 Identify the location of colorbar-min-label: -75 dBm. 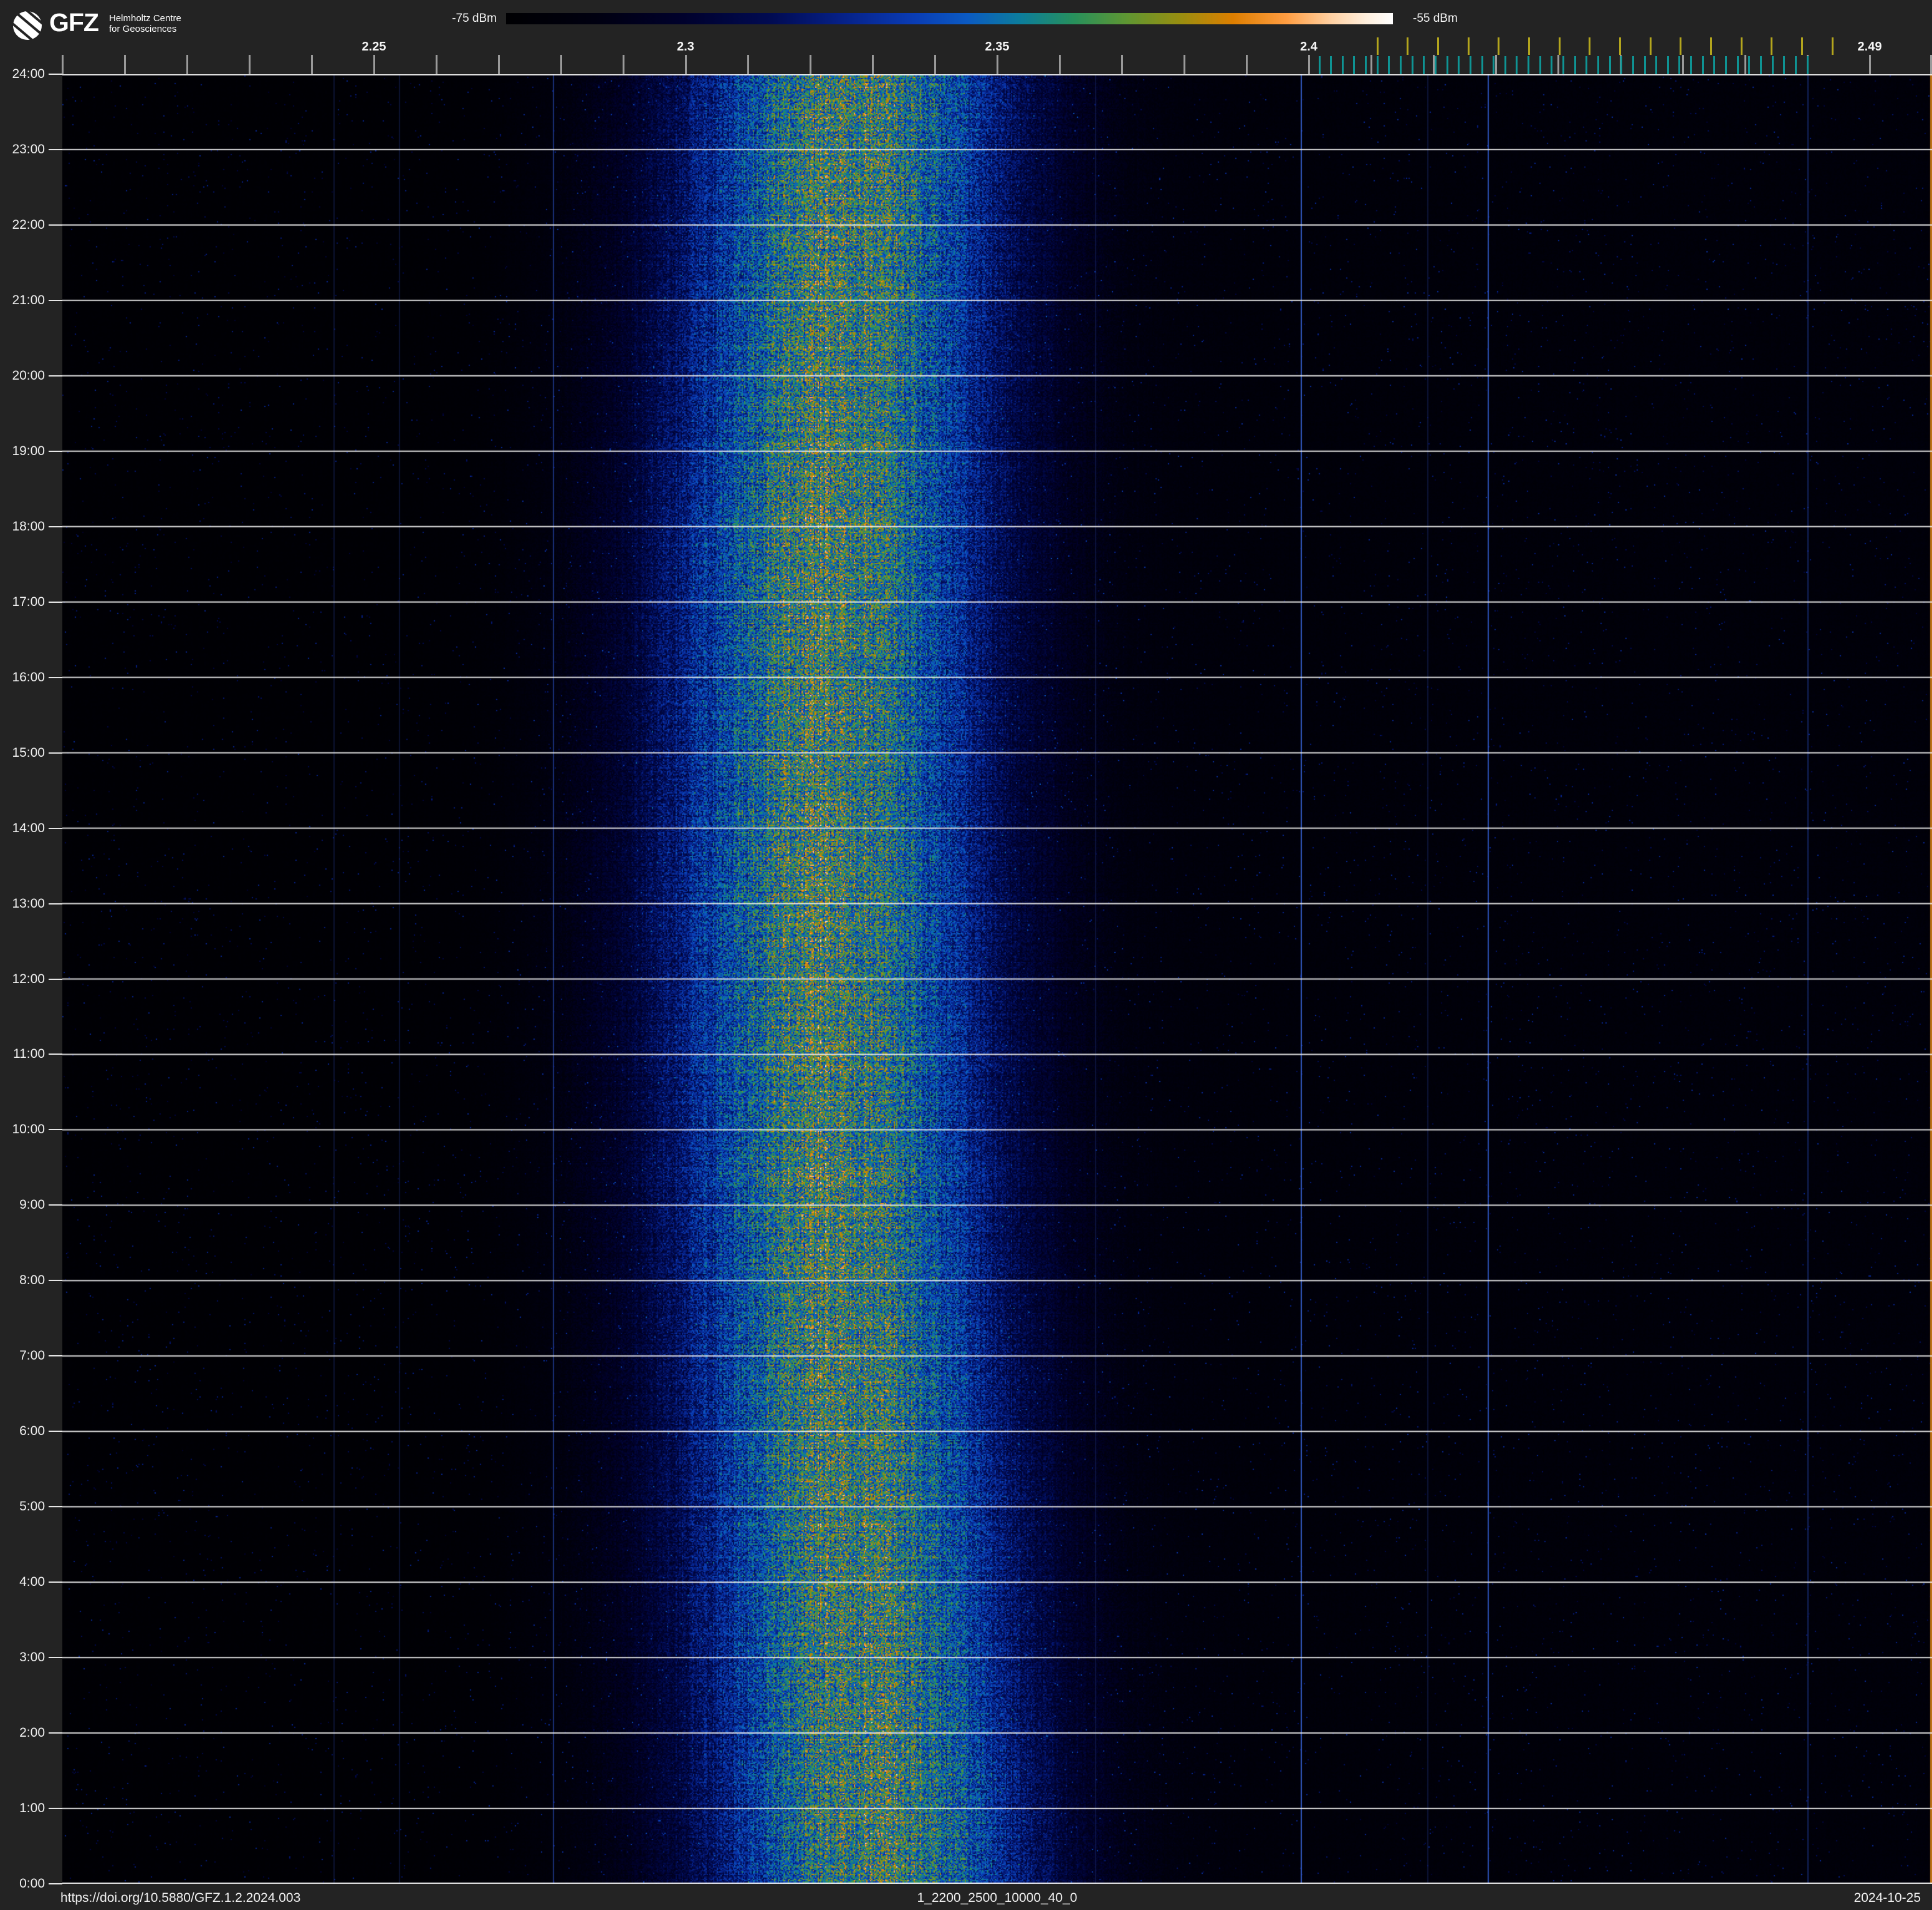
(474, 18).